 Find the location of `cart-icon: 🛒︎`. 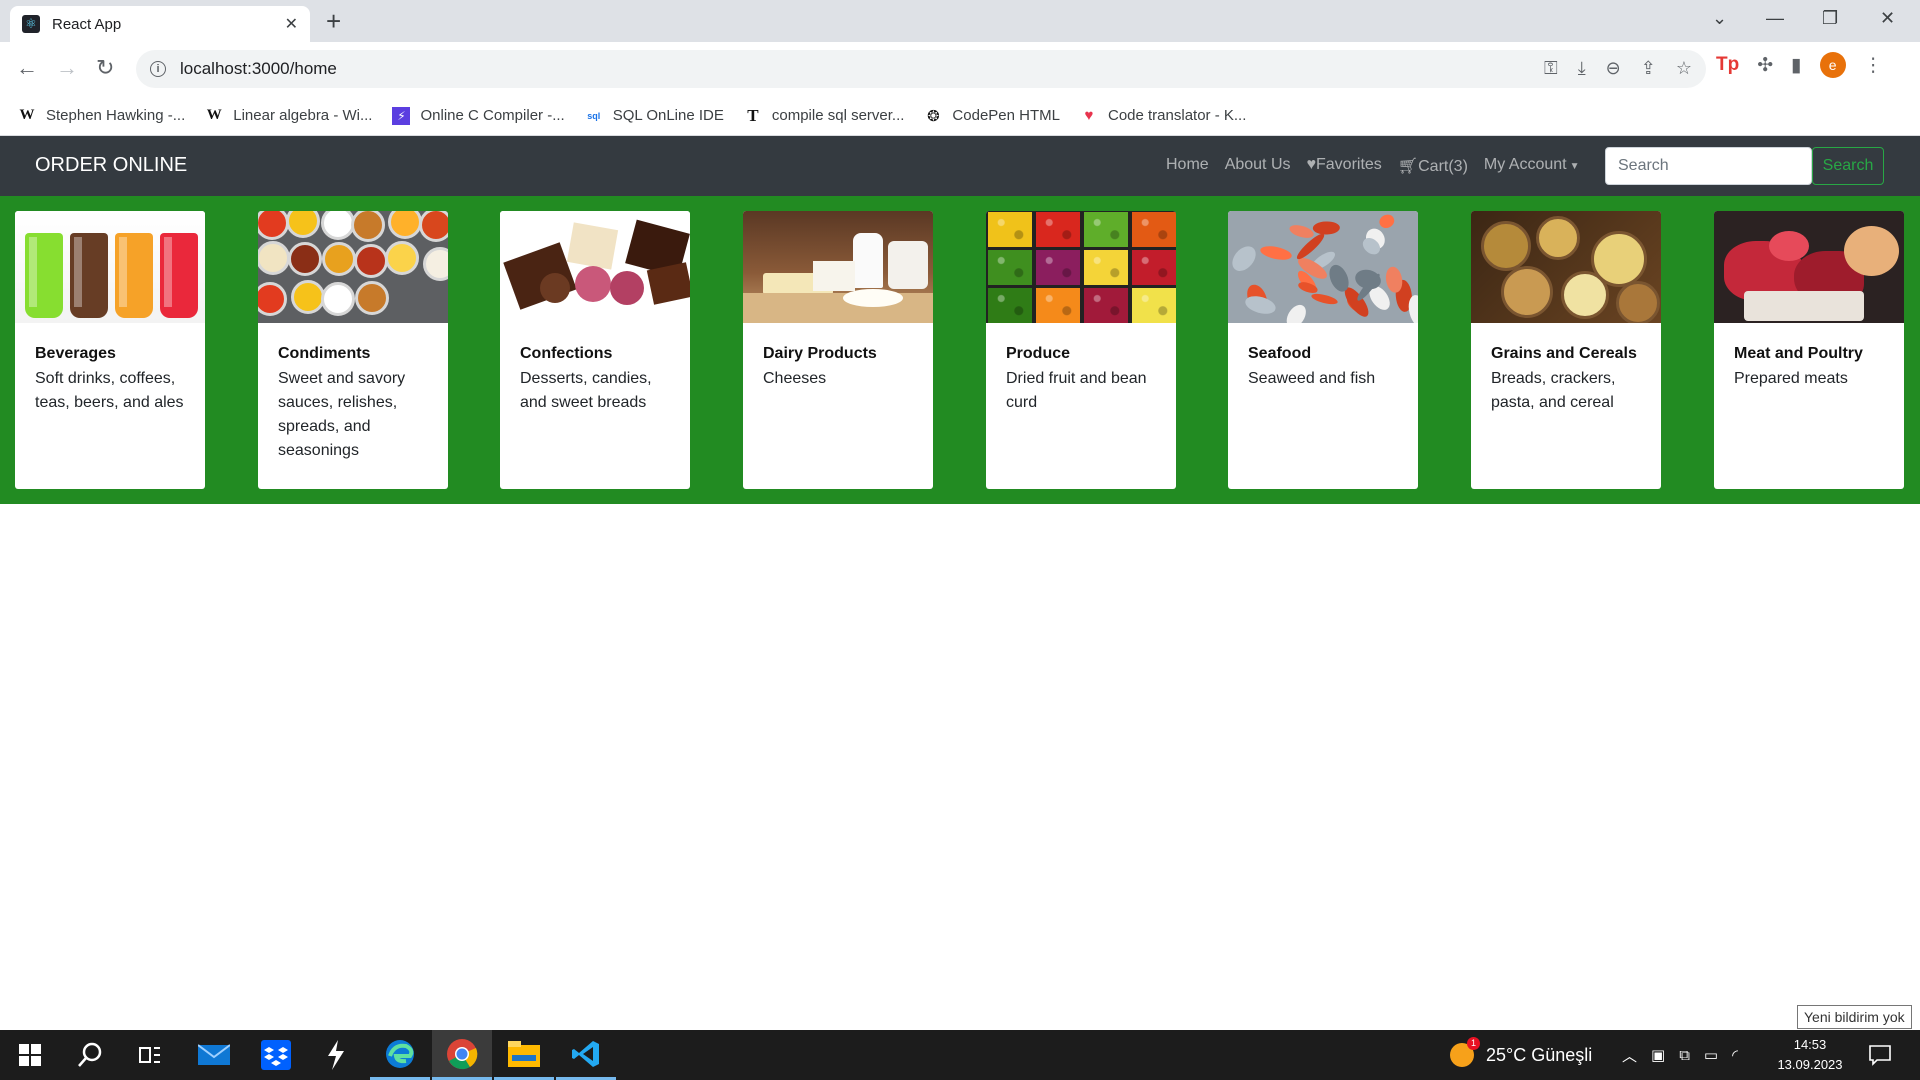

cart-icon: 🛒︎ is located at coordinates (1408, 166).